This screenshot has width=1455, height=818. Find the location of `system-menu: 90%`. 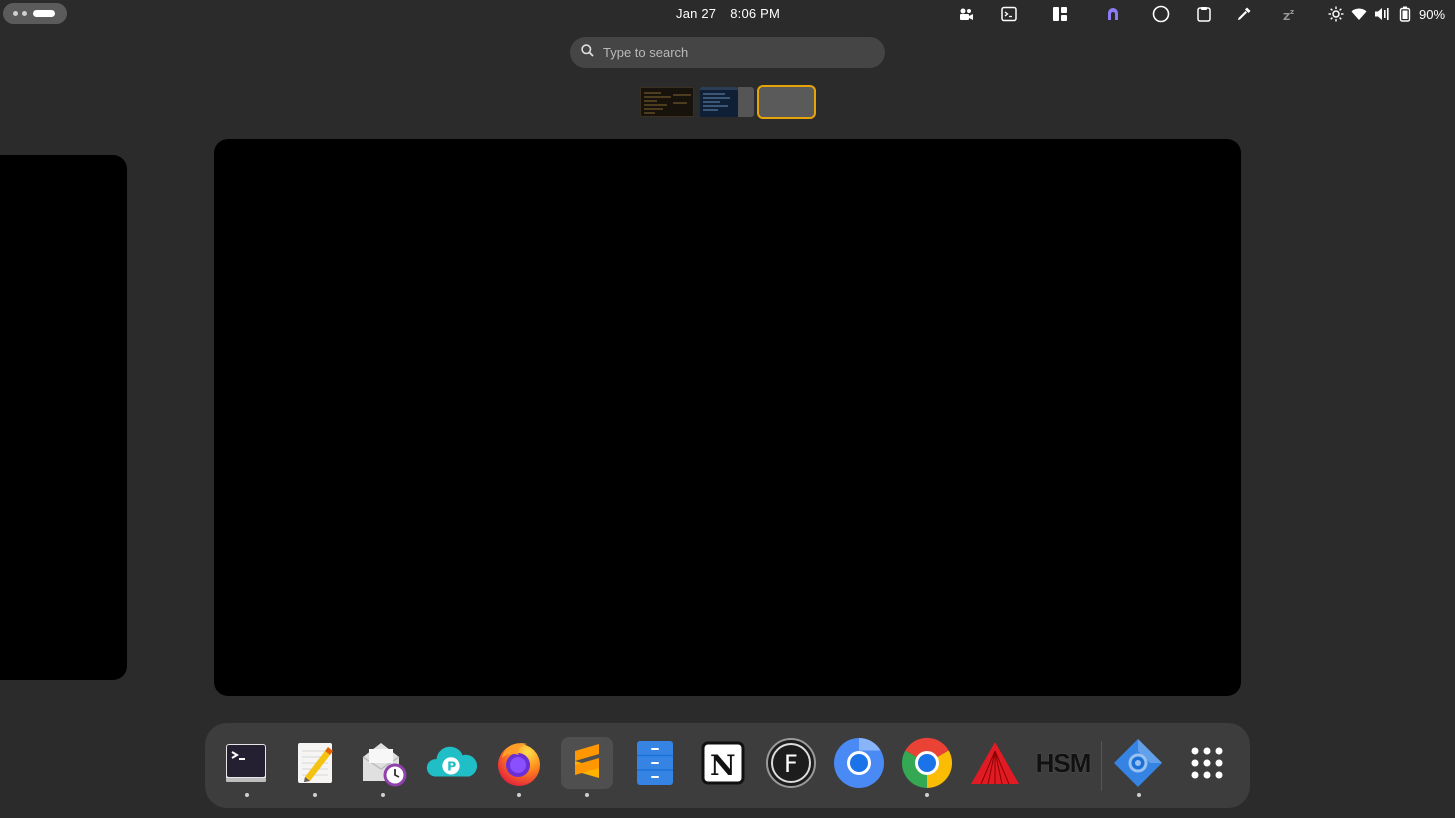

system-menu: 90% is located at coordinates (1386, 14).